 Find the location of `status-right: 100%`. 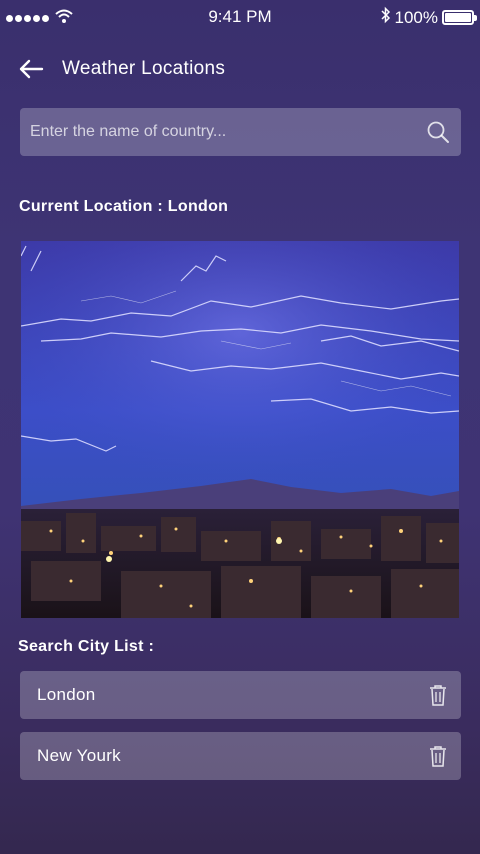

status-right: 100% is located at coordinates (428, 17).